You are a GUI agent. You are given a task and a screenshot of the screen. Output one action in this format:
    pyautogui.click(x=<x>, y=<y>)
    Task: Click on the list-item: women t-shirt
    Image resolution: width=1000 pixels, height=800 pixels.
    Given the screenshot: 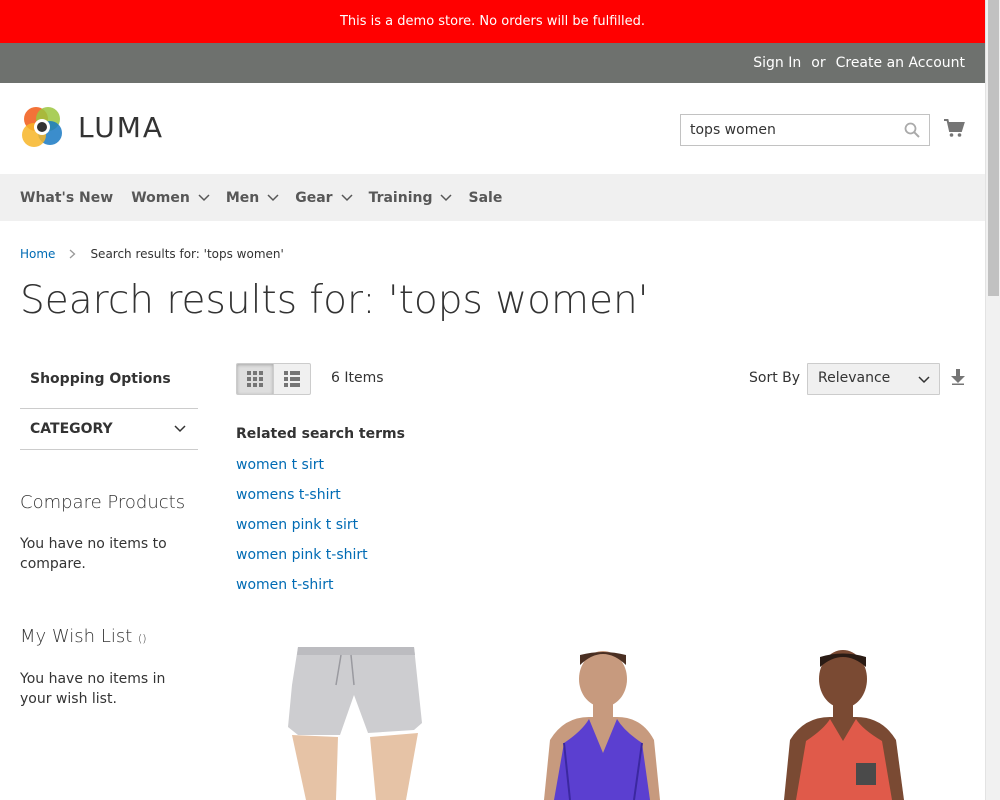 What is the action you would take?
    pyautogui.click(x=320, y=585)
    